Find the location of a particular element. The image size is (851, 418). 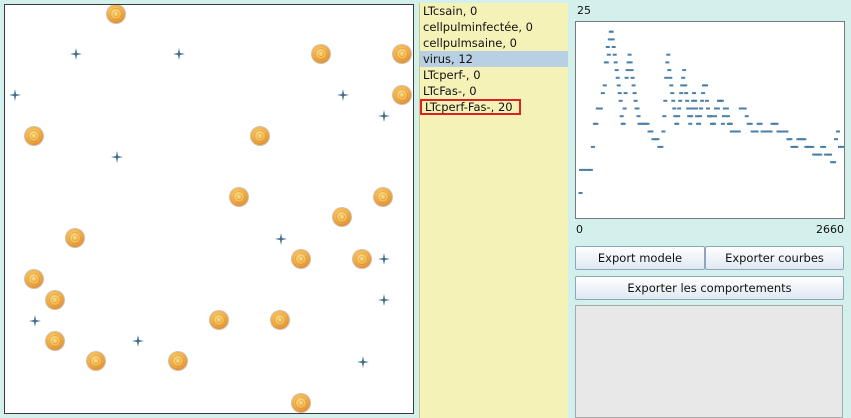

behaviors-panel is located at coordinates (709, 361).